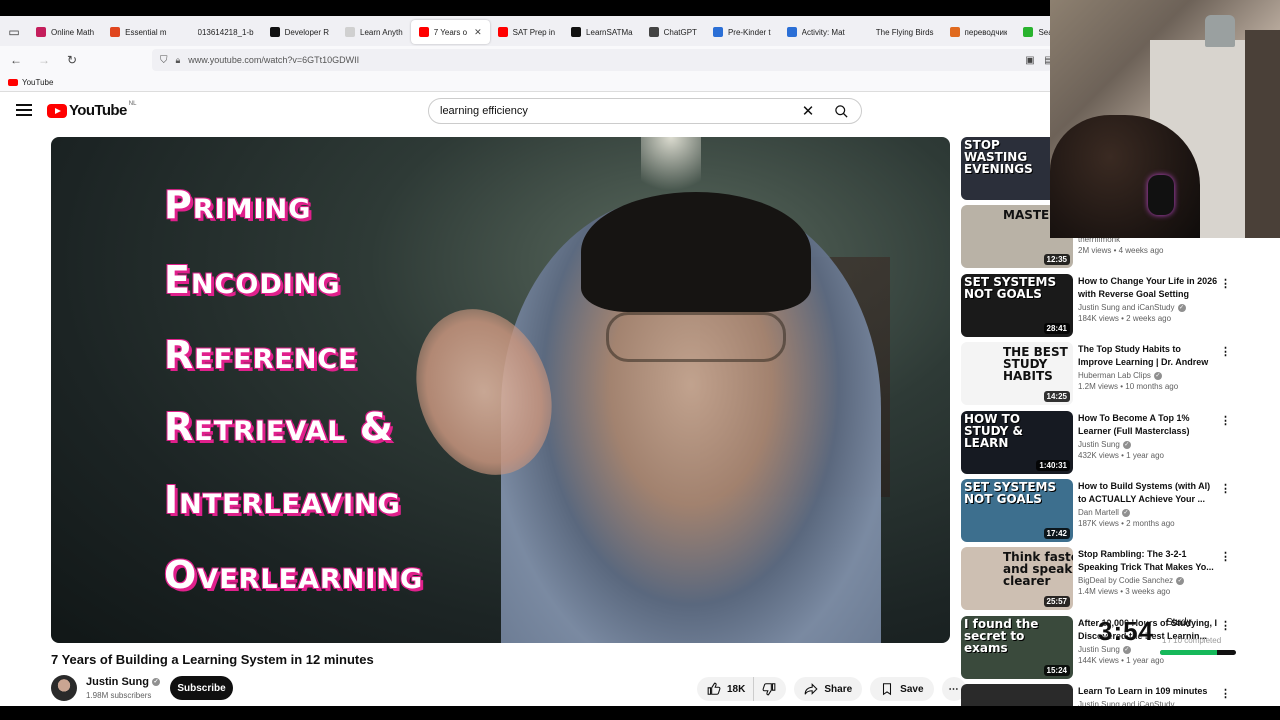  I want to click on search-icon, so click(841, 111).